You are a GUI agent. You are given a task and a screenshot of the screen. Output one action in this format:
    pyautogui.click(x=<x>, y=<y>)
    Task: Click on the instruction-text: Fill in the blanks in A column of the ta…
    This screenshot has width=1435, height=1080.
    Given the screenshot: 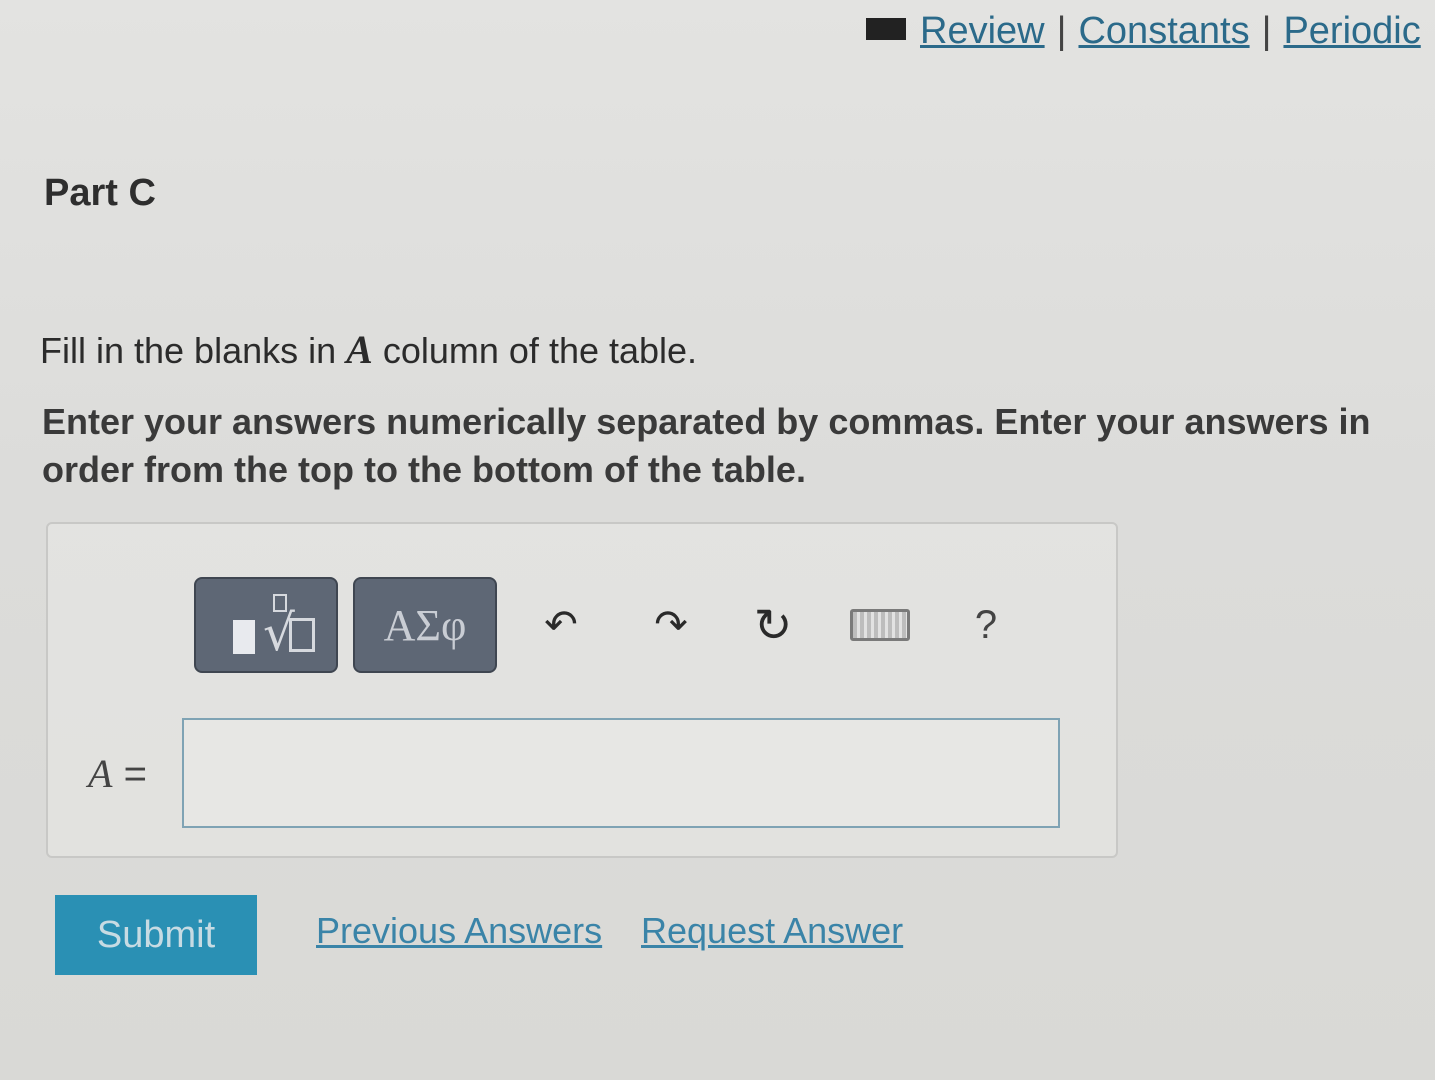 What is the action you would take?
    pyautogui.click(x=368, y=349)
    